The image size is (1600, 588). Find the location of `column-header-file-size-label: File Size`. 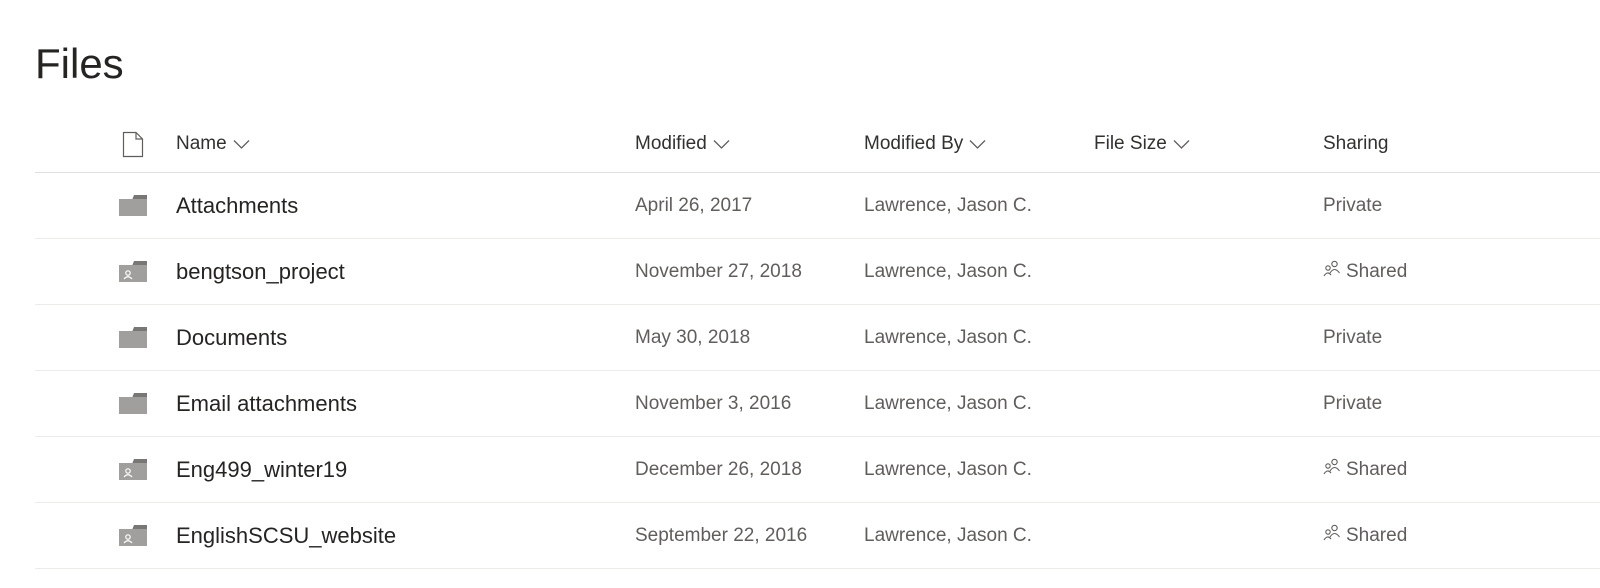

column-header-file-size-label: File Size is located at coordinates (1130, 143).